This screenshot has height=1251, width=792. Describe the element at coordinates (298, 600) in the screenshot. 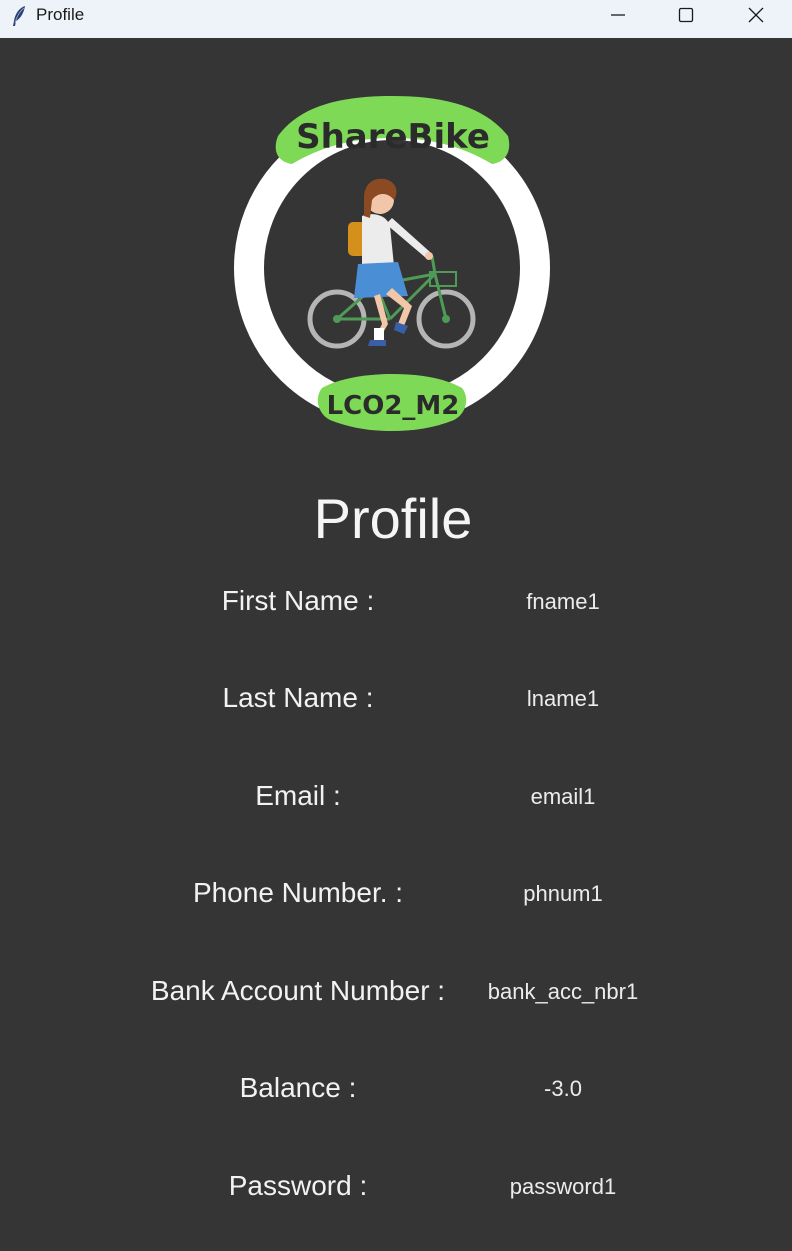

I see `first-name-label: First Name :` at that location.